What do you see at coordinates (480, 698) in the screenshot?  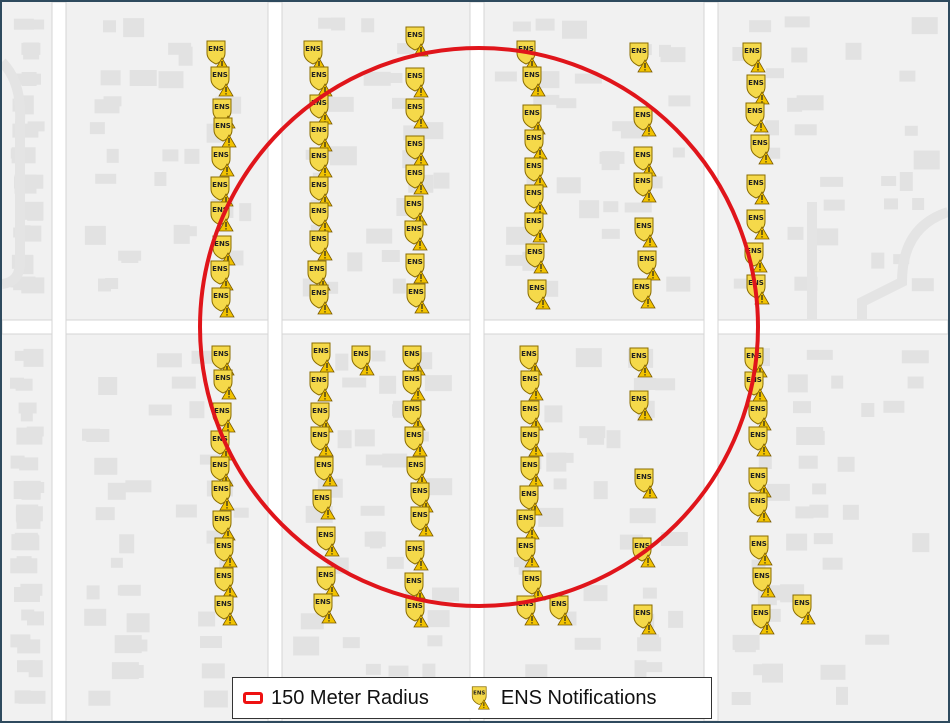 I see `ens-shield-warning-icon` at bounding box center [480, 698].